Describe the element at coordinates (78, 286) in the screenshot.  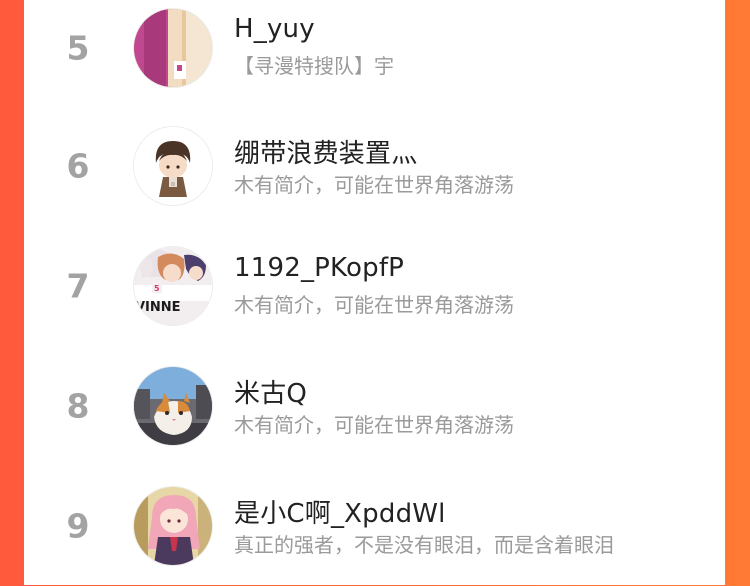
I see `rank-number: 7` at that location.